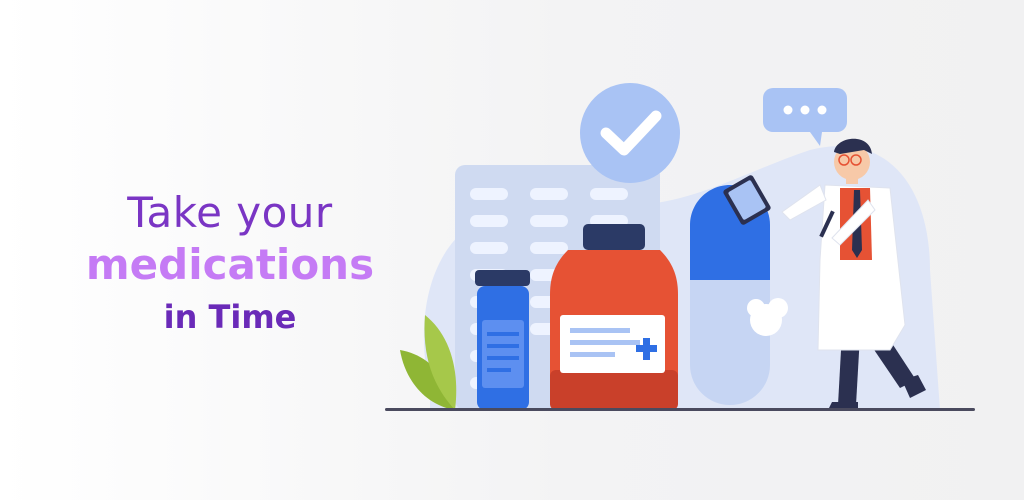 Image resolution: width=1024 pixels, height=500 pixels. Describe the element at coordinates (502, 340) in the screenshot. I see `small-medicine-bottle` at that location.